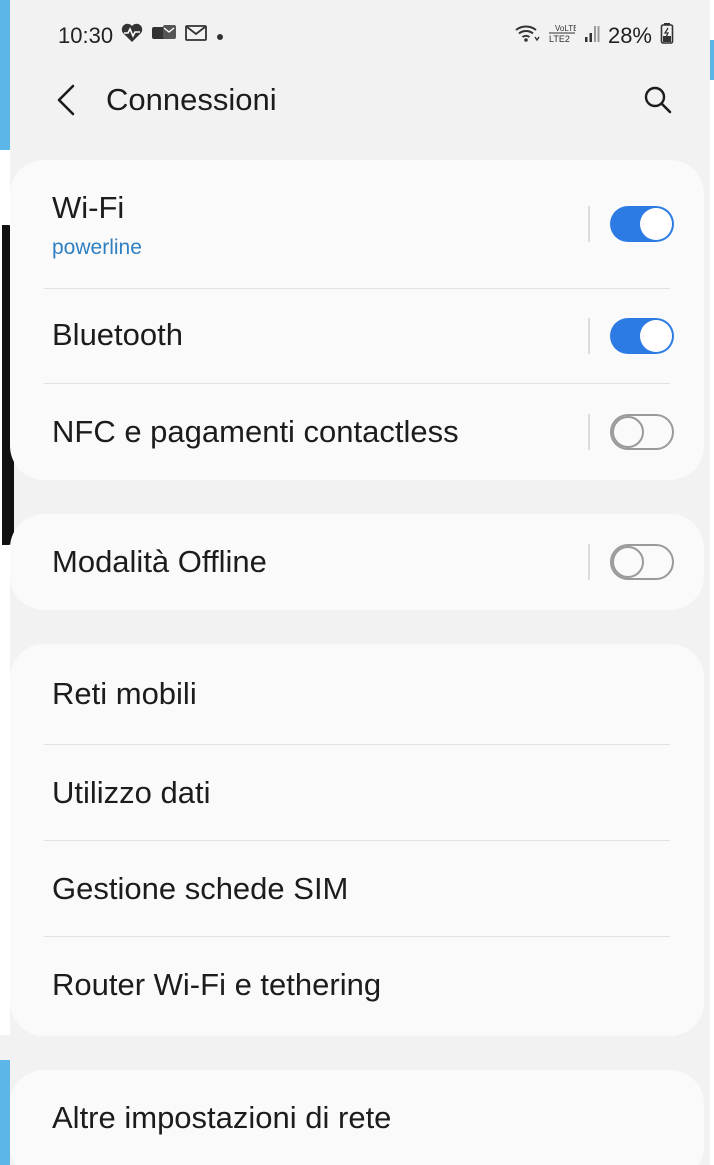 The width and height of the screenshot is (714, 1165). Describe the element at coordinates (559, 39) in the screenshot. I see `svg-text: LTE2` at that location.